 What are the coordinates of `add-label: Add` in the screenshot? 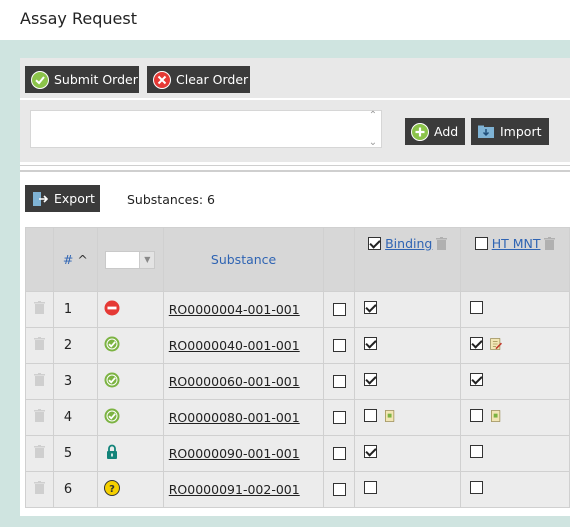 It's located at (446, 131).